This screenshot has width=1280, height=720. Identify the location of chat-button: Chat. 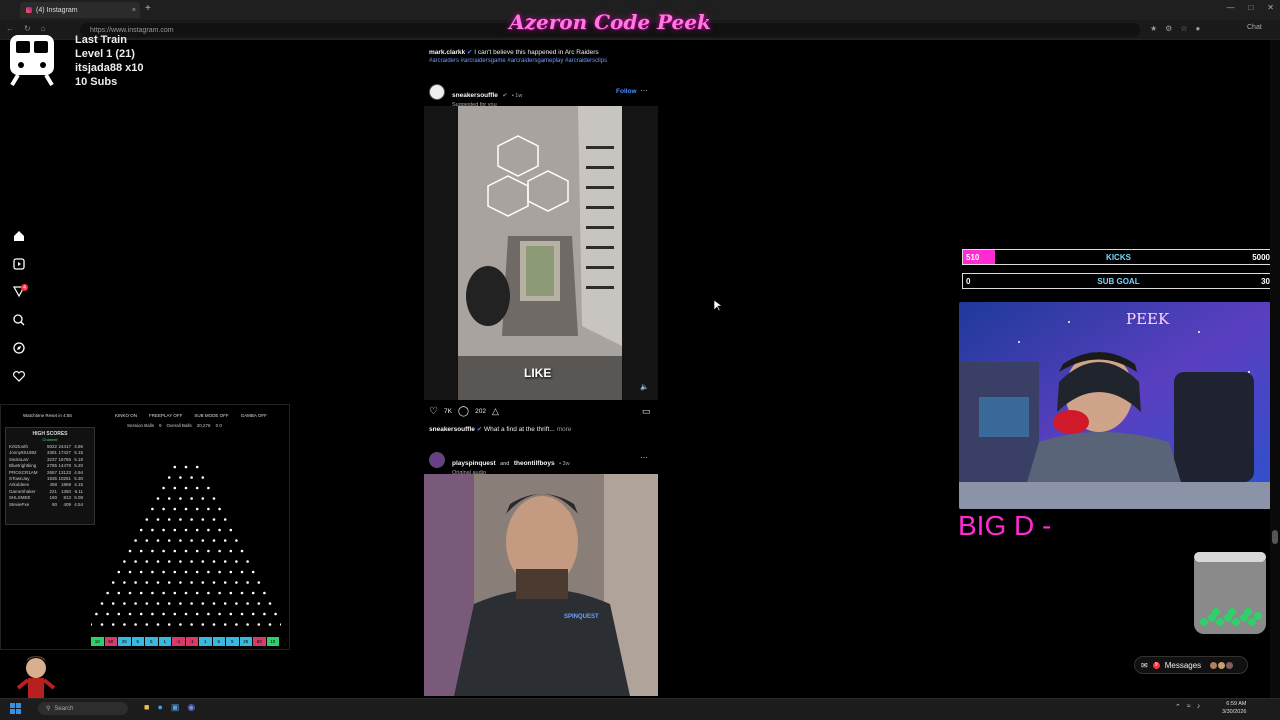
(1254, 27).